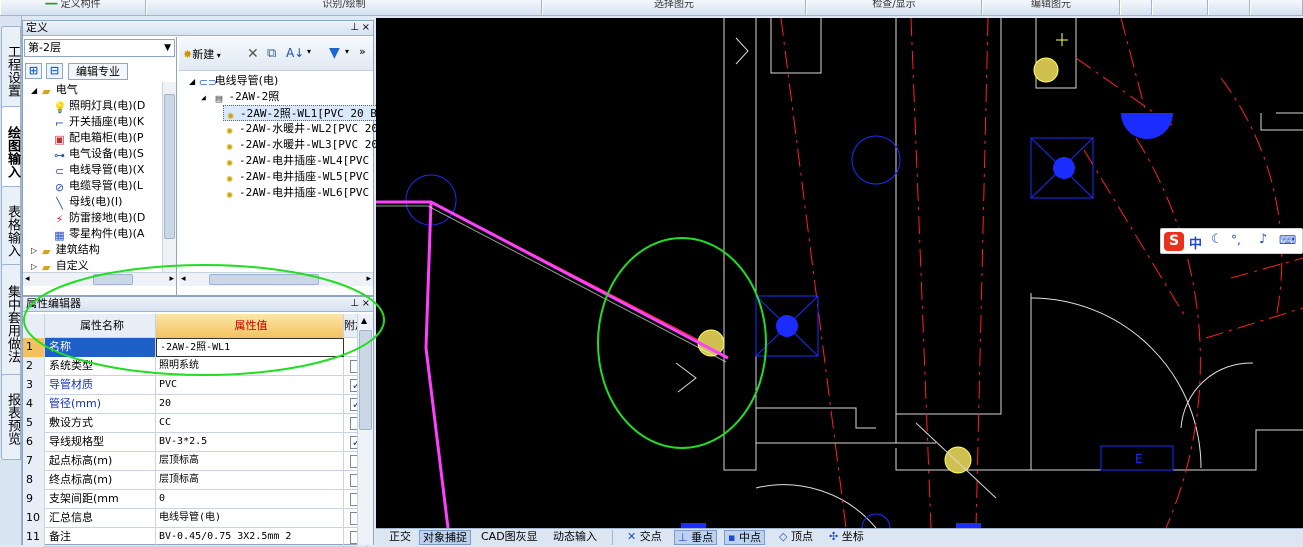  Describe the element at coordinates (208, 82) in the screenshot. I see `conduit-icon: ⊂⊃` at that location.